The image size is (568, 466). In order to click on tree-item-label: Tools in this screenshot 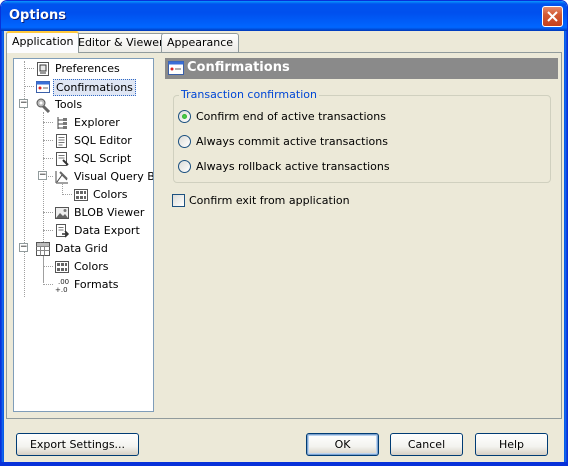, I will do `click(69, 104)`.